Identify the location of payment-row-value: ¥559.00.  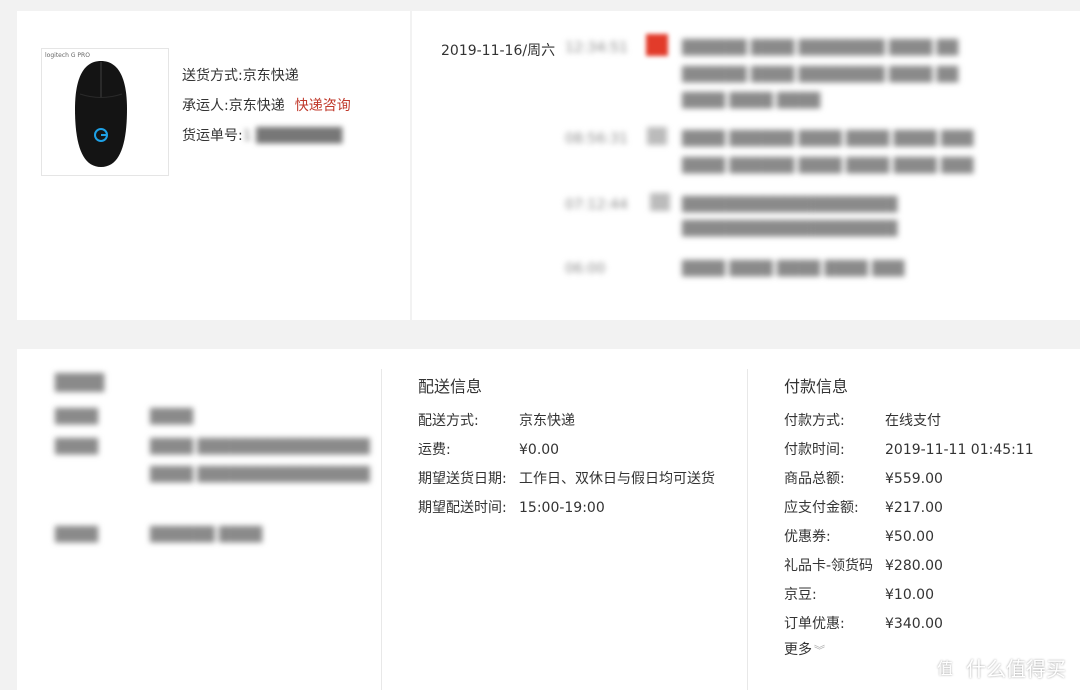
(914, 479).